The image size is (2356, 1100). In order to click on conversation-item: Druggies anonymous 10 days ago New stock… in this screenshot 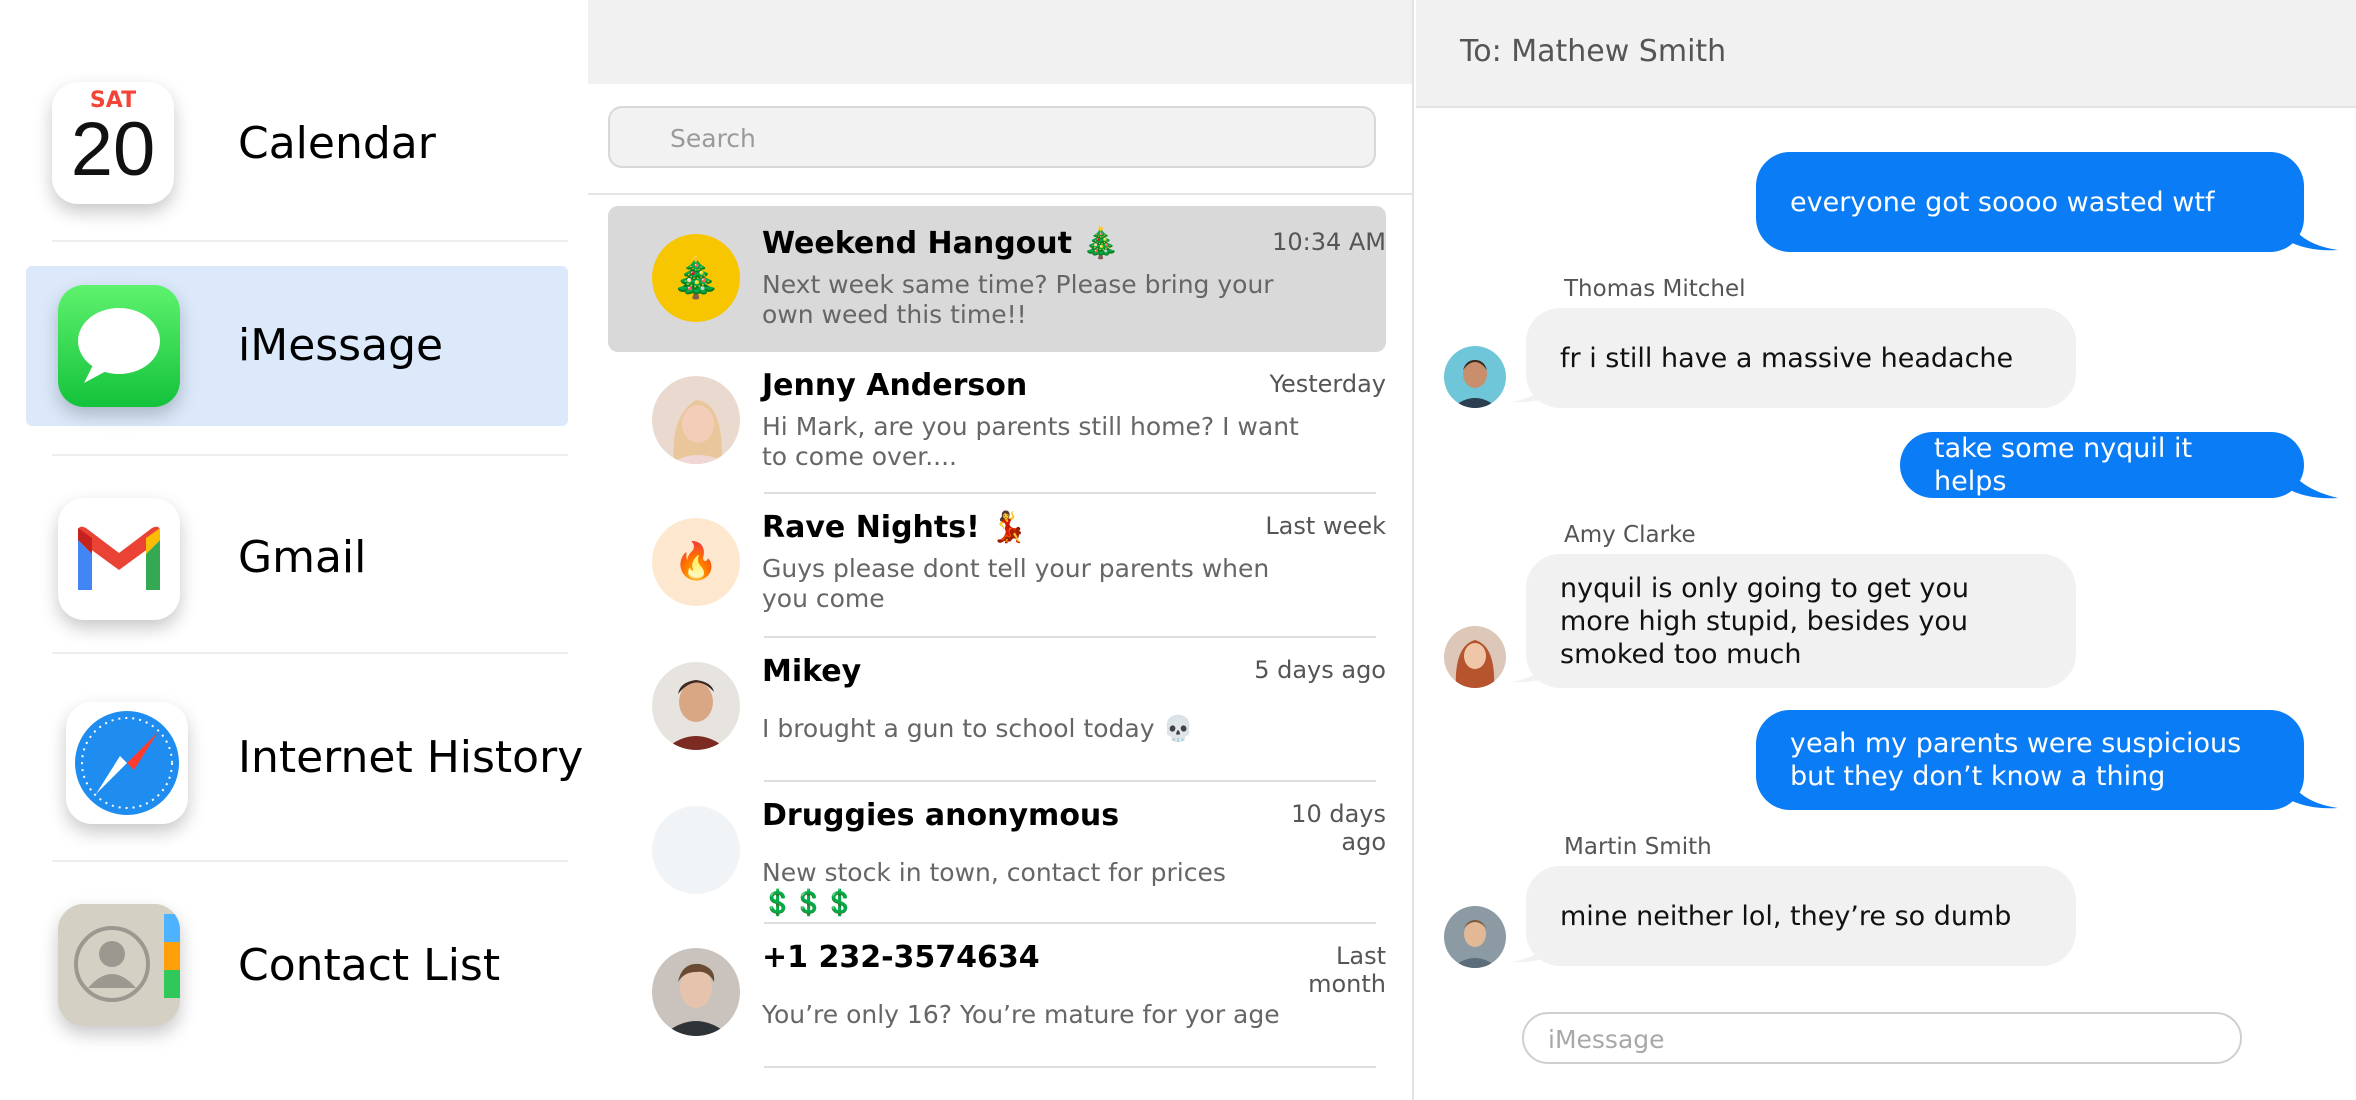, I will do `click(997, 851)`.